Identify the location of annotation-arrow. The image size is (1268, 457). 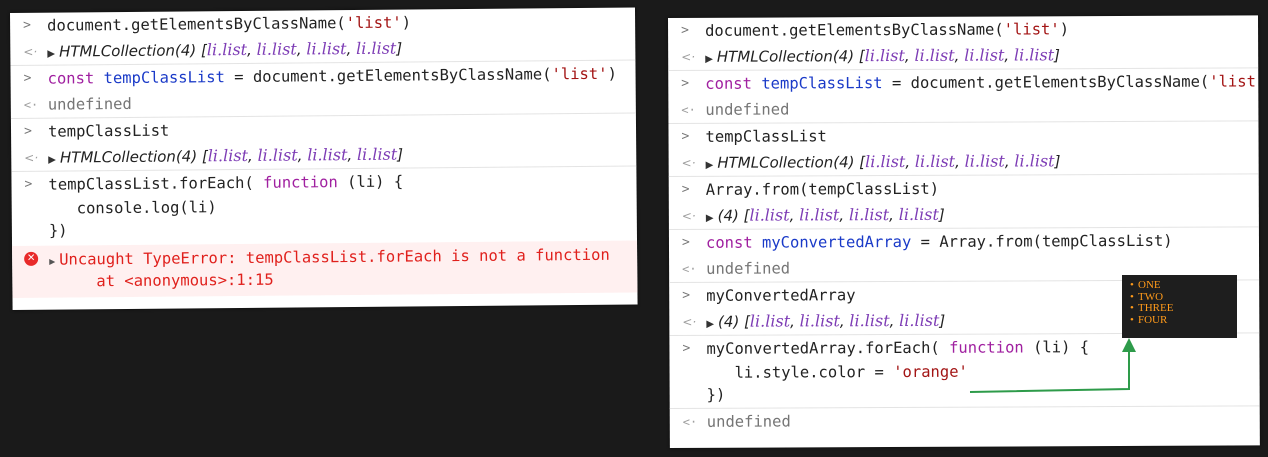
(1052, 365).